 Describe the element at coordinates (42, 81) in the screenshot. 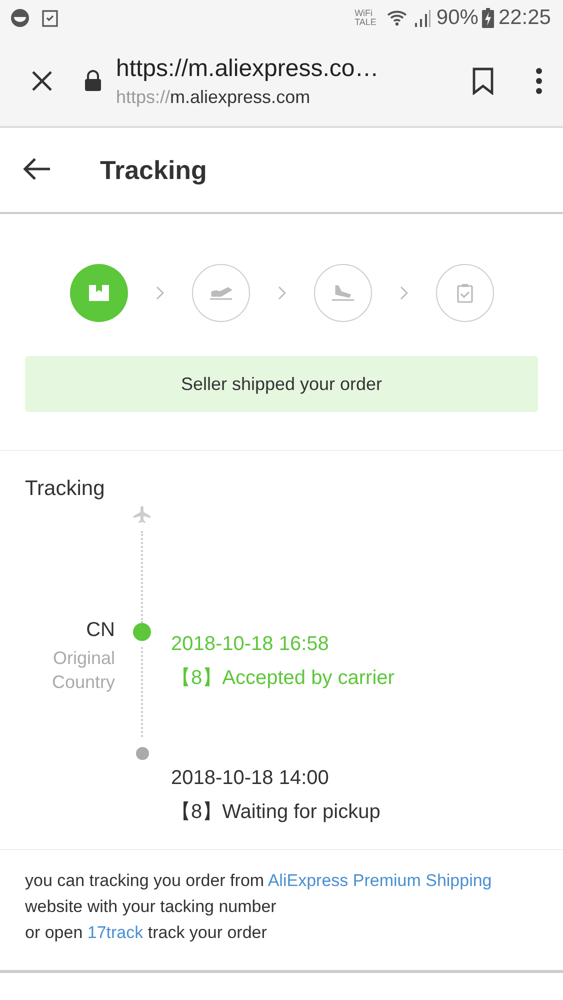

I see `close-icon` at that location.